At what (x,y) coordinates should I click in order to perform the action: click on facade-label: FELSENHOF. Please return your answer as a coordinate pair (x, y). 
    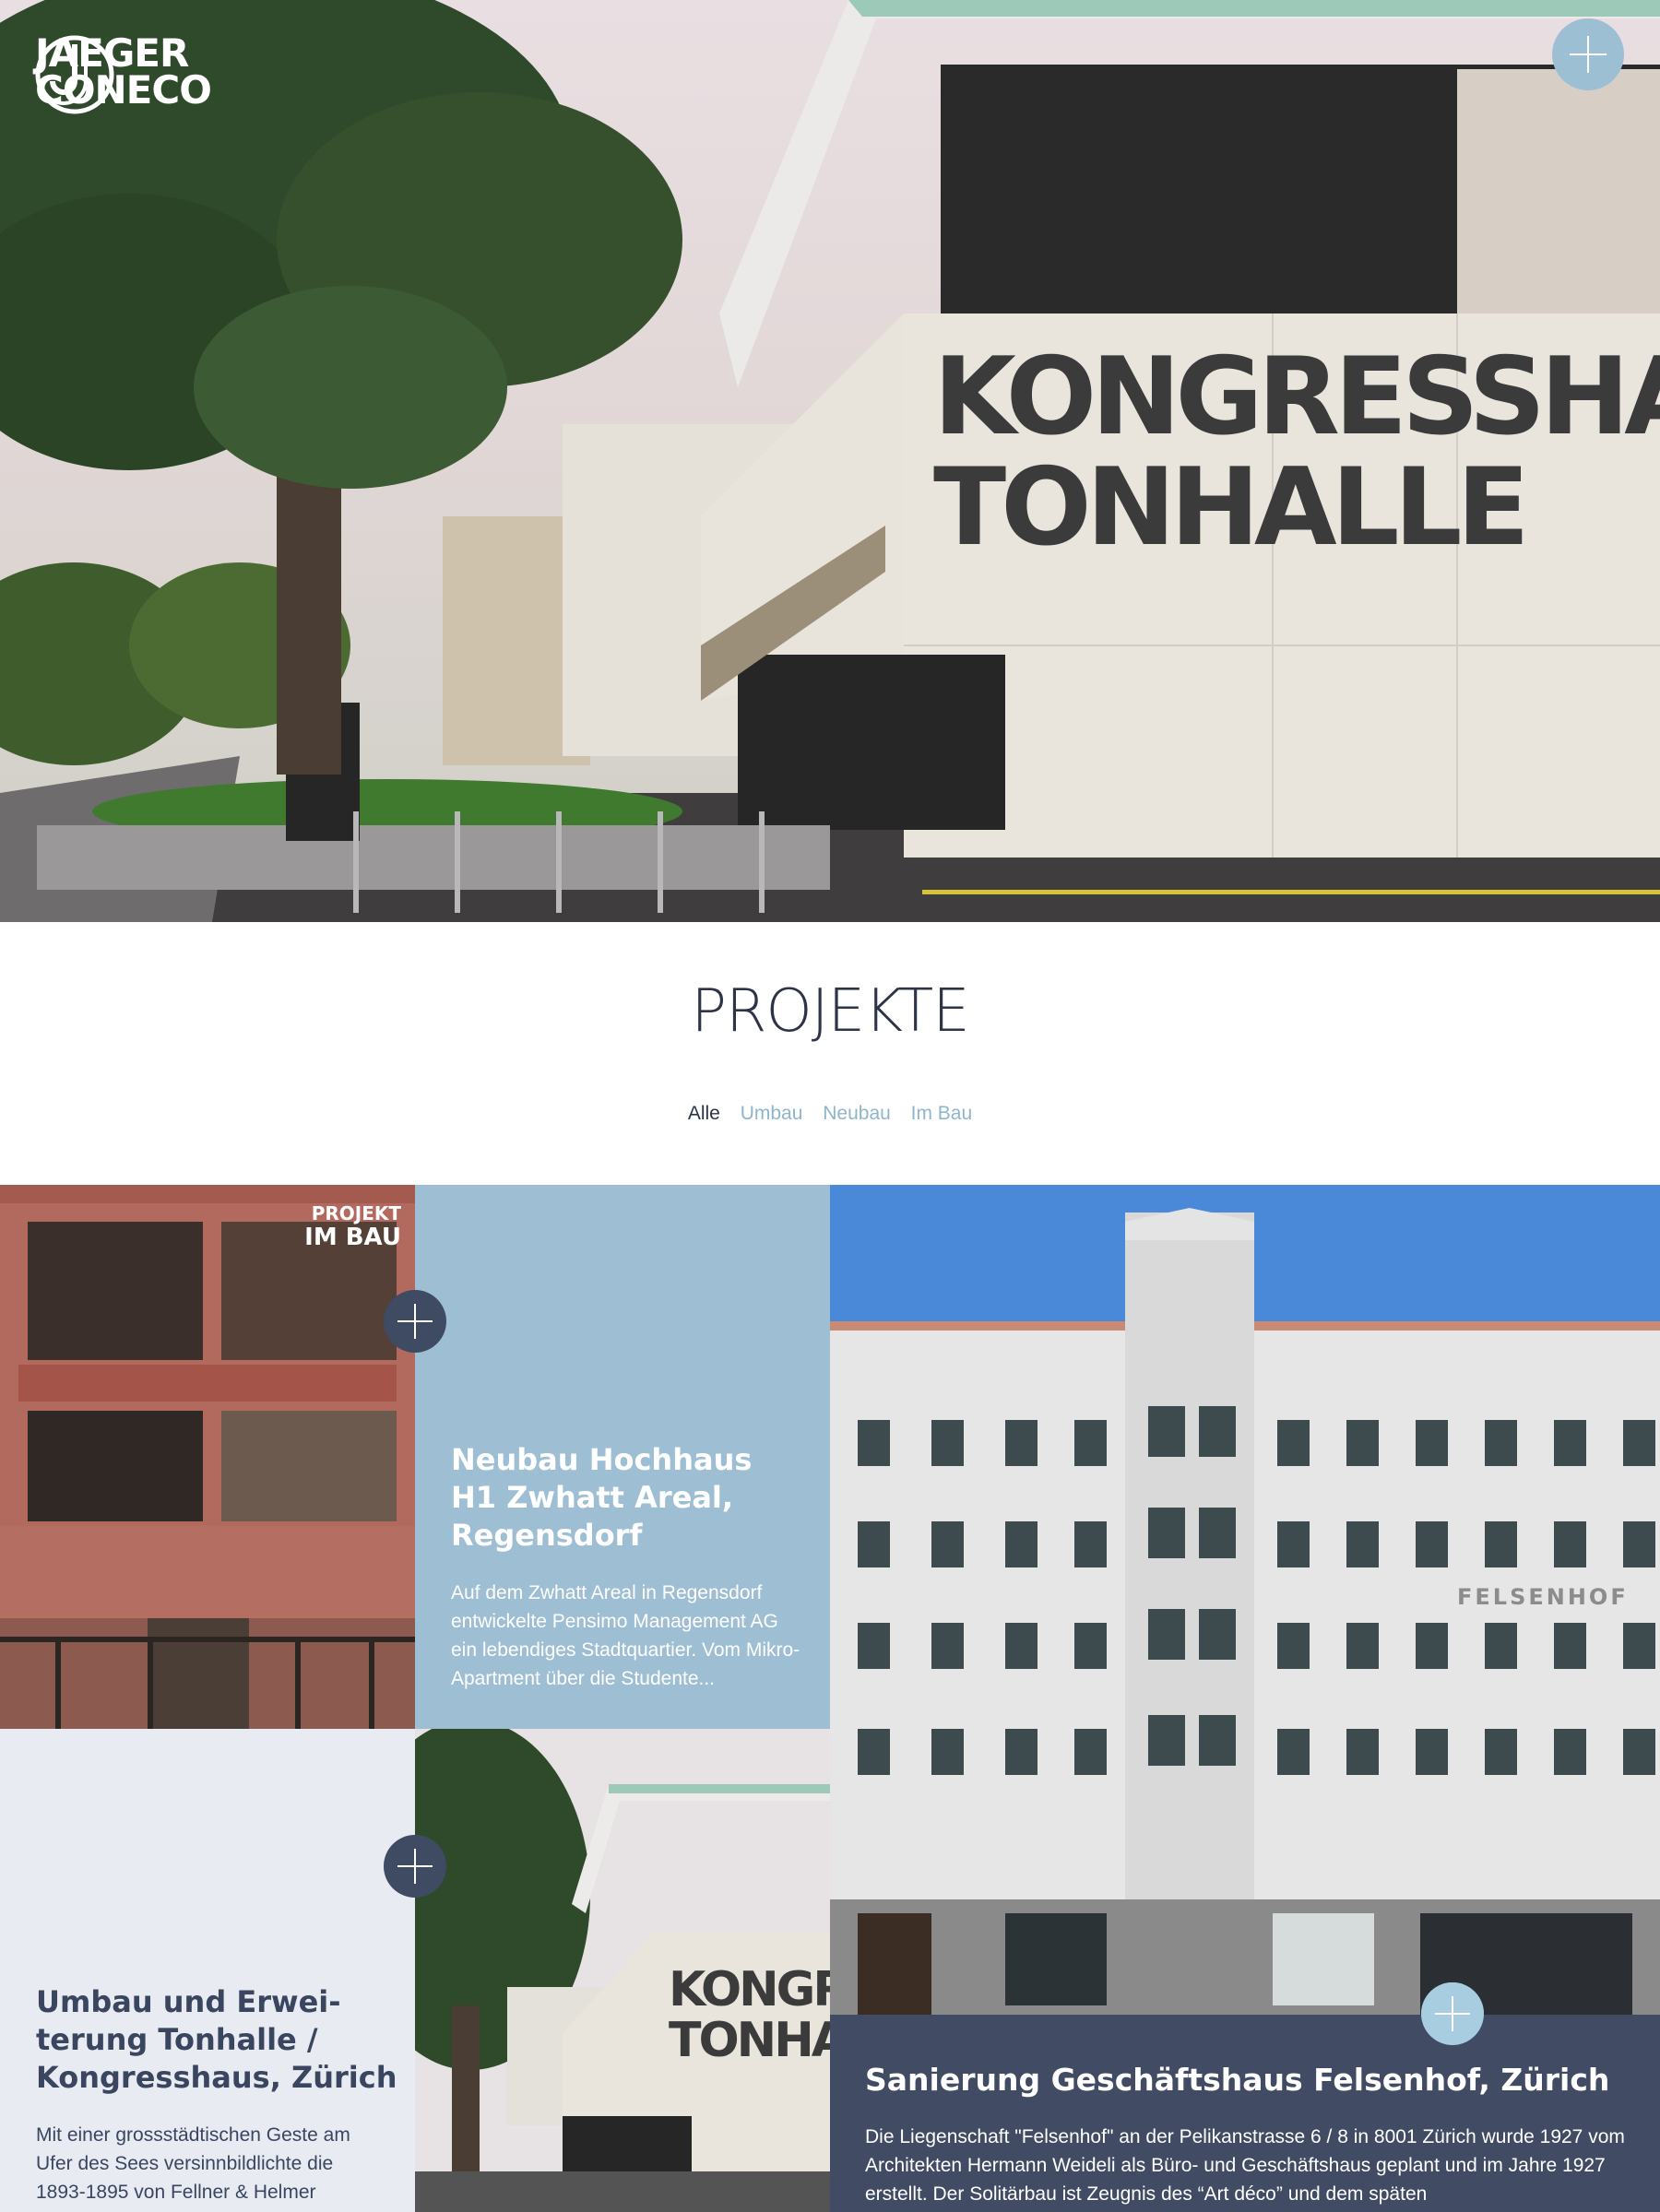
    Looking at the image, I should click on (1543, 1597).